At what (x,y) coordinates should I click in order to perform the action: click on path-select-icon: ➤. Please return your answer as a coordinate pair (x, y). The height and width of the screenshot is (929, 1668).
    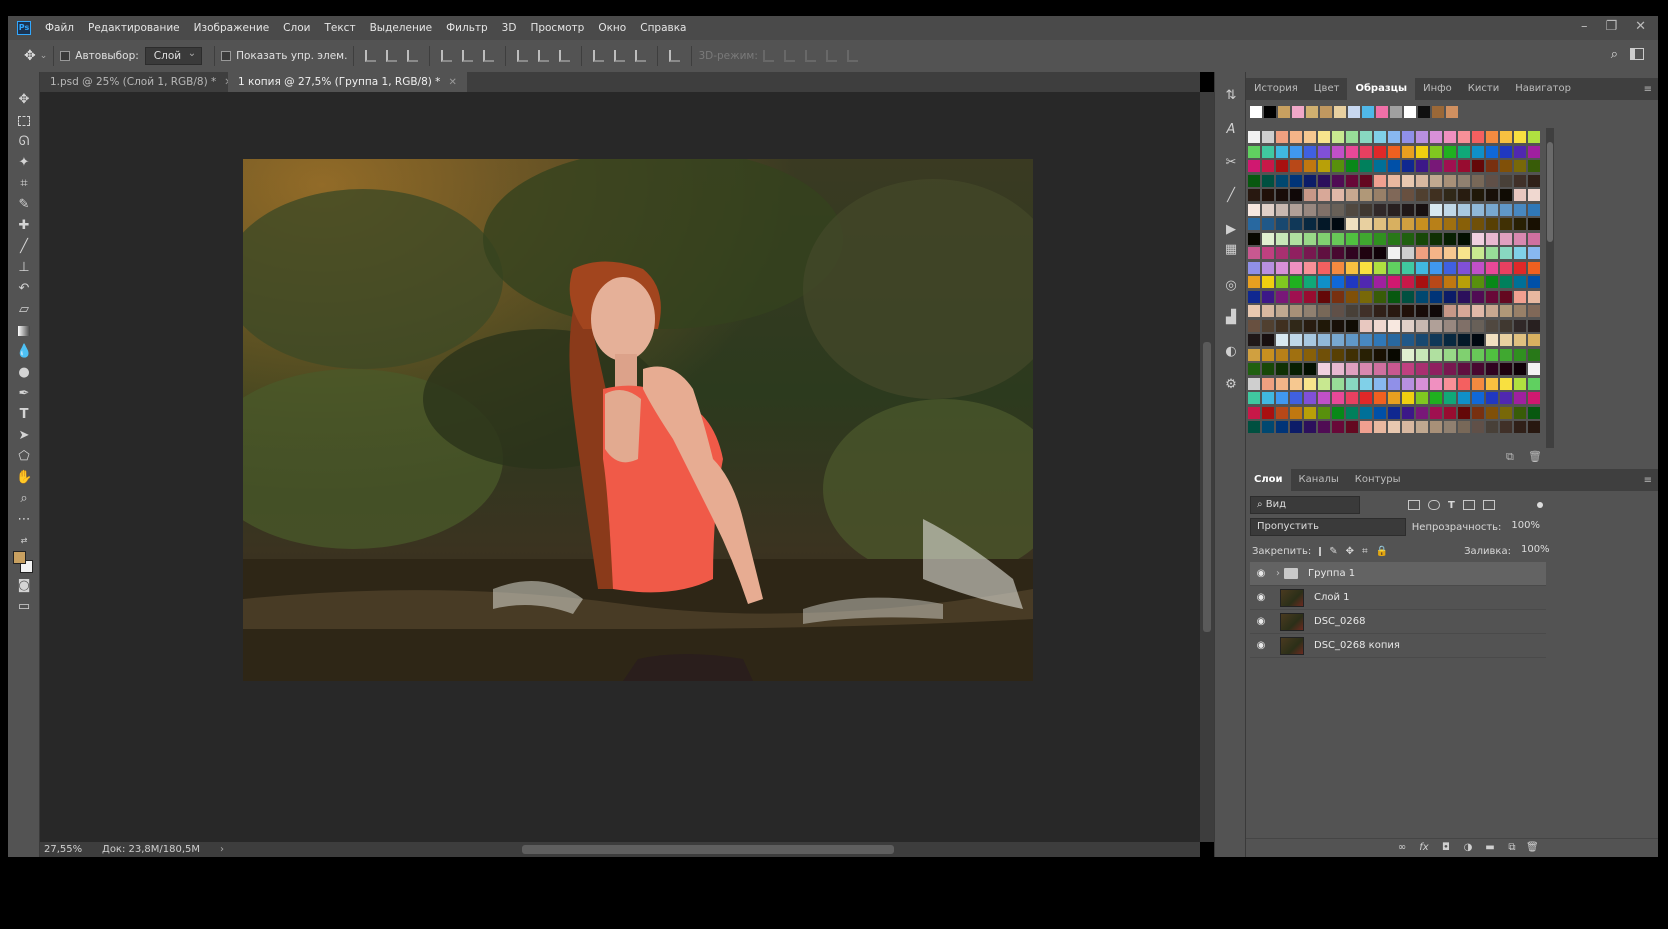
    Looking at the image, I should click on (24, 436).